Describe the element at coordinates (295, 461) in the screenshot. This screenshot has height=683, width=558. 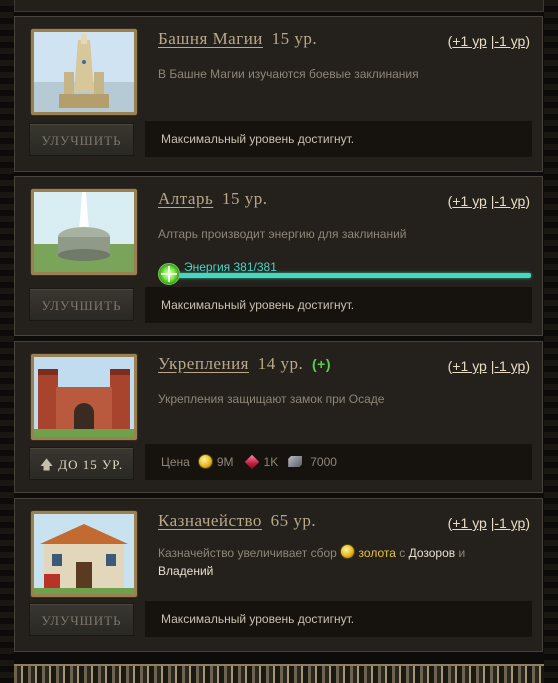
I see `stone-icon` at that location.